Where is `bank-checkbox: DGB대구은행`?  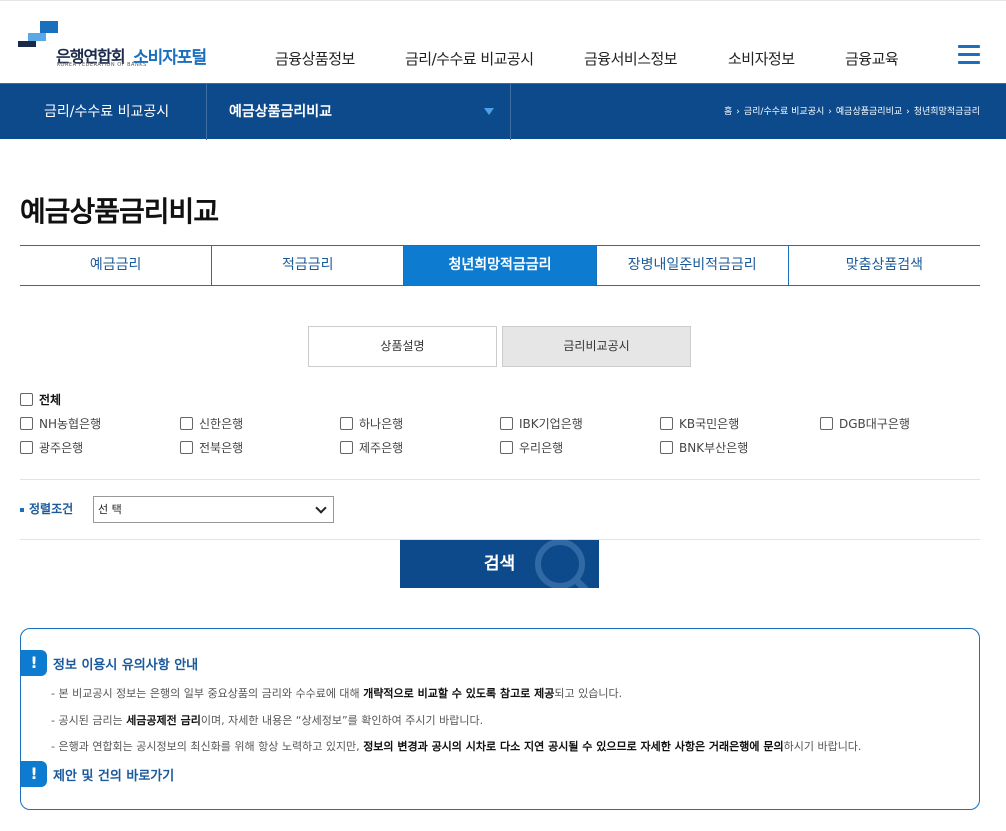 bank-checkbox: DGB대구은행 is located at coordinates (865, 423).